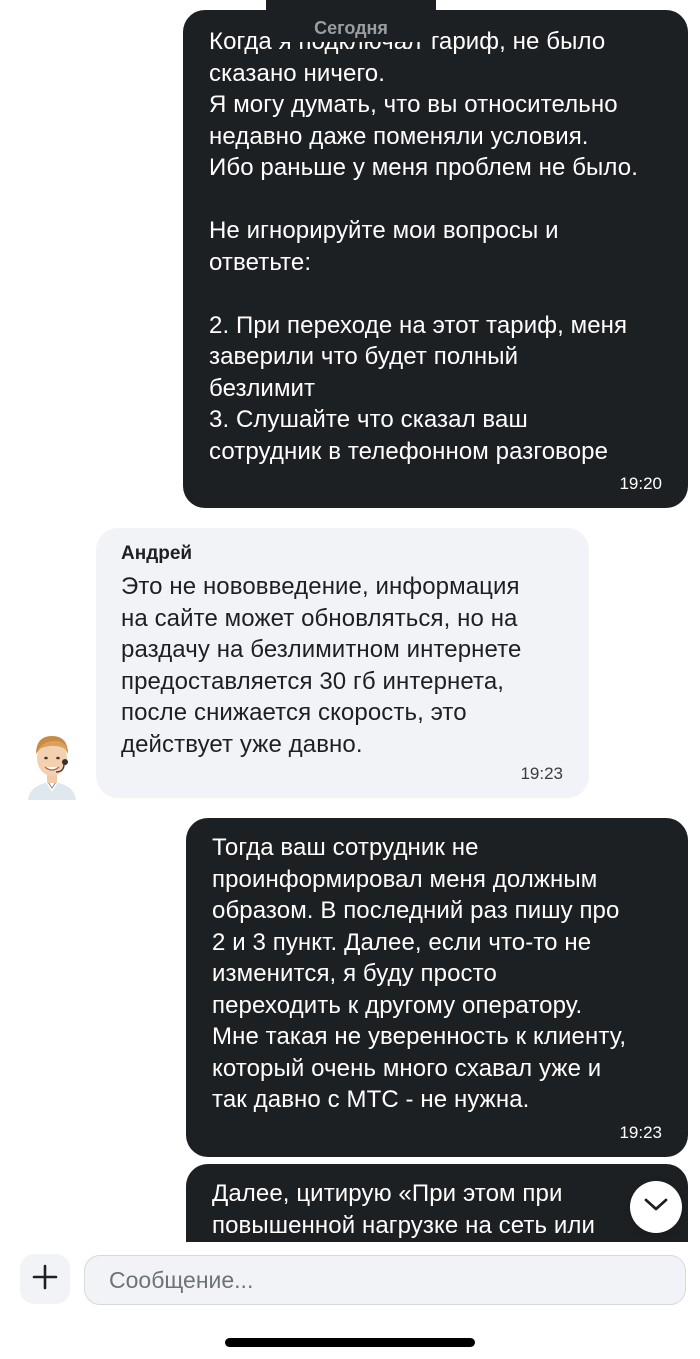  I want to click on plus-icon, so click(45, 1279).